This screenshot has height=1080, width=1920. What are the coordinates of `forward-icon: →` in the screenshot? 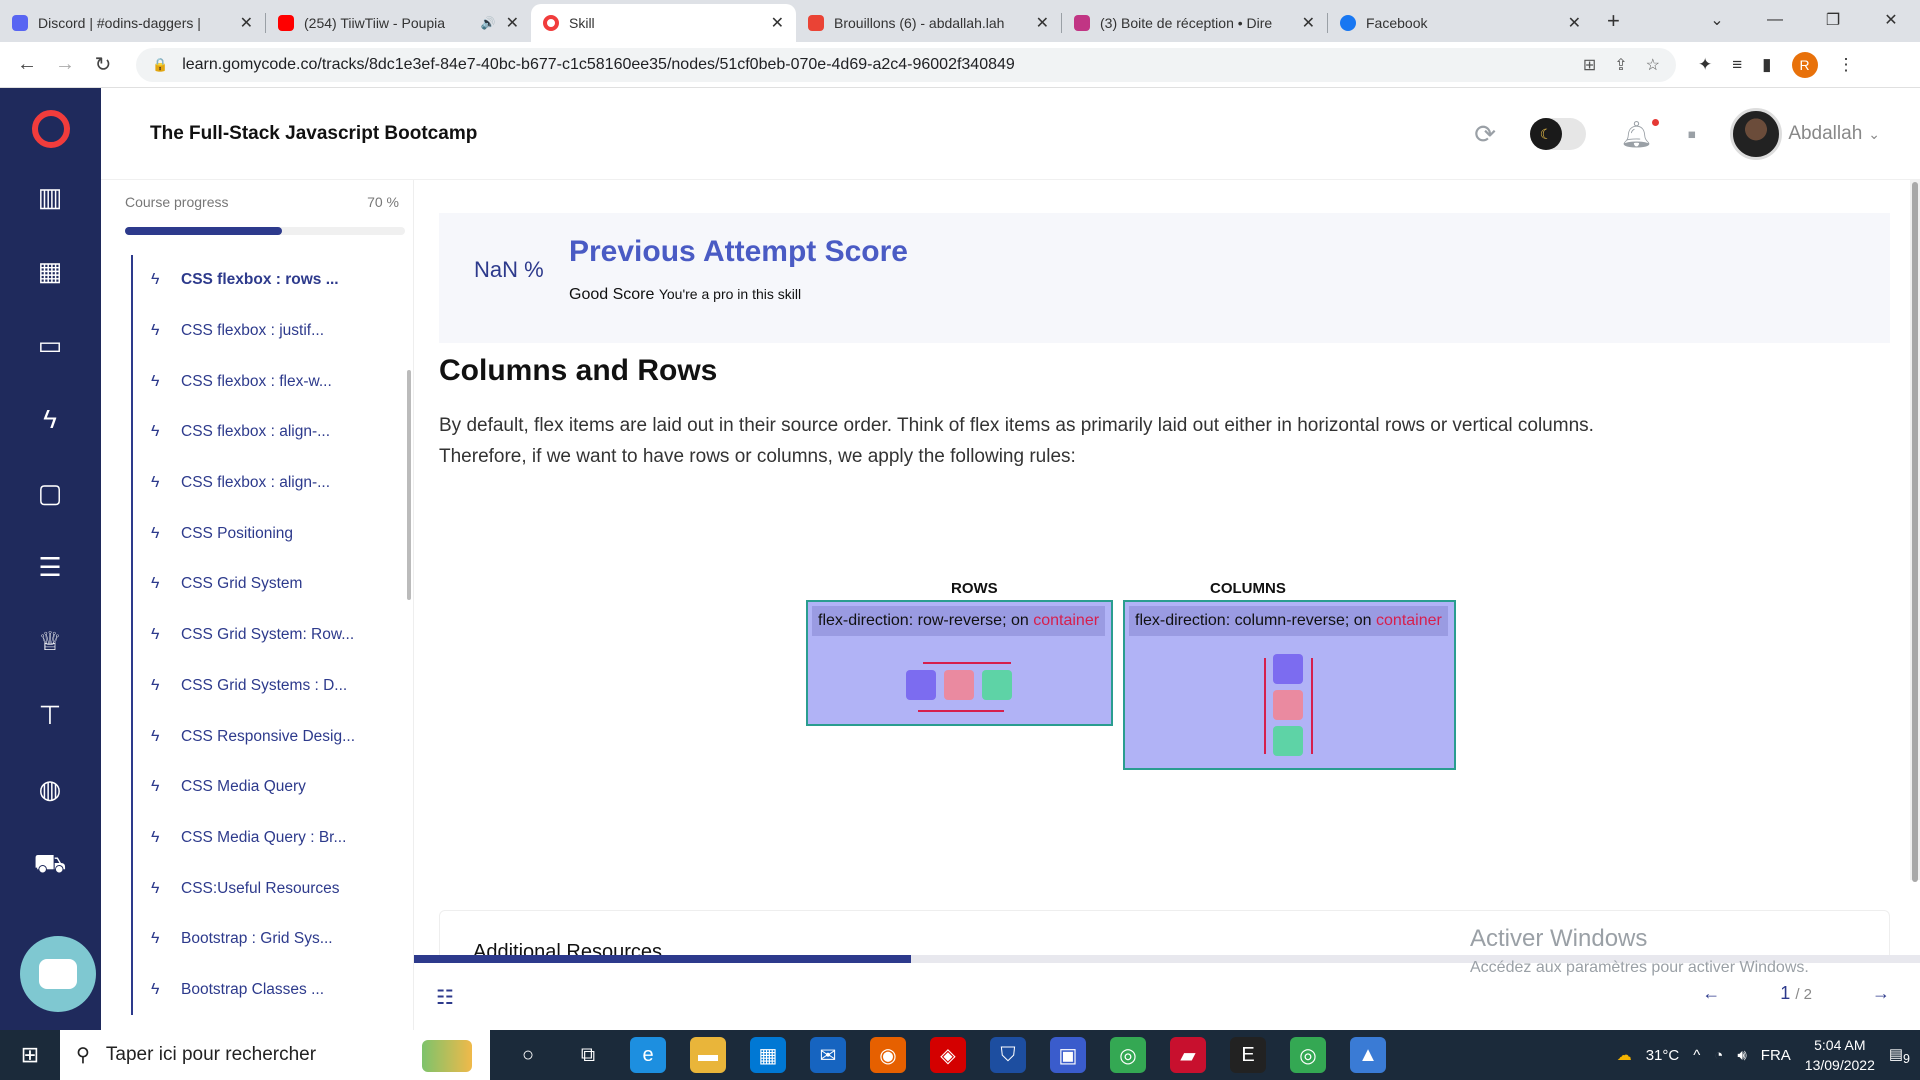 It's located at (65, 64).